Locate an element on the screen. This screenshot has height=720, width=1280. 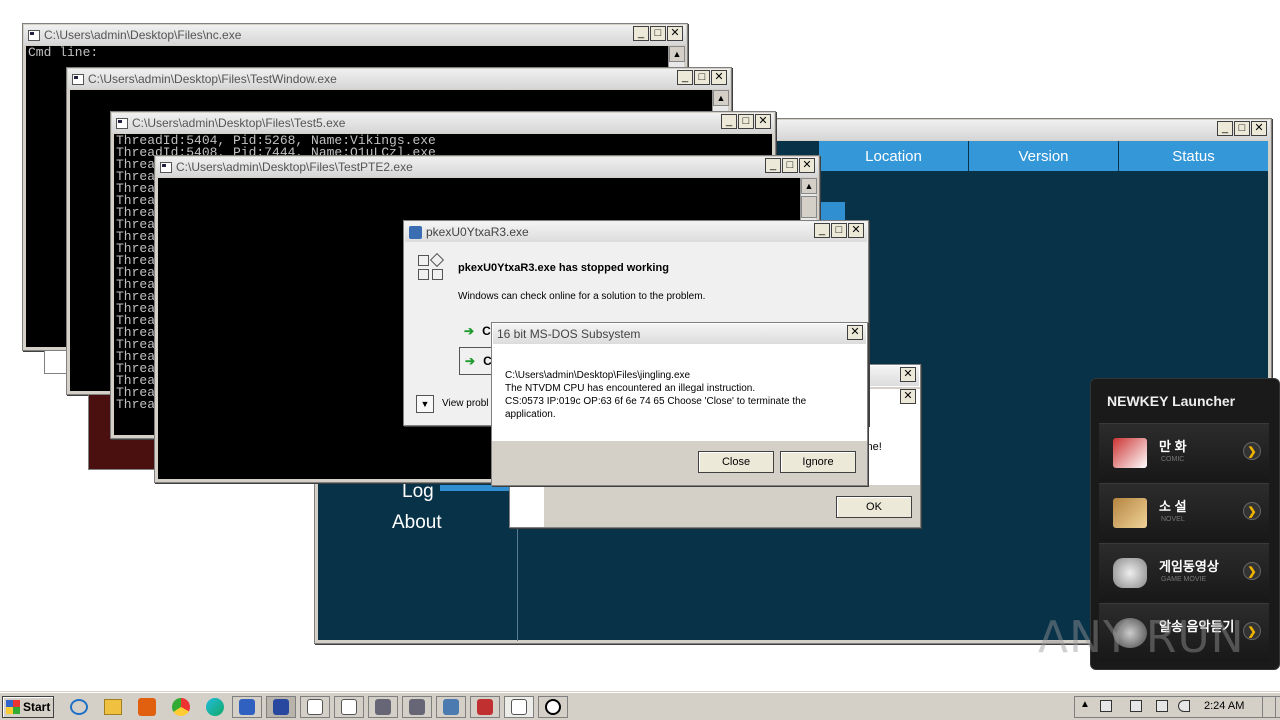
chrome-icon is located at coordinates (181, 707).